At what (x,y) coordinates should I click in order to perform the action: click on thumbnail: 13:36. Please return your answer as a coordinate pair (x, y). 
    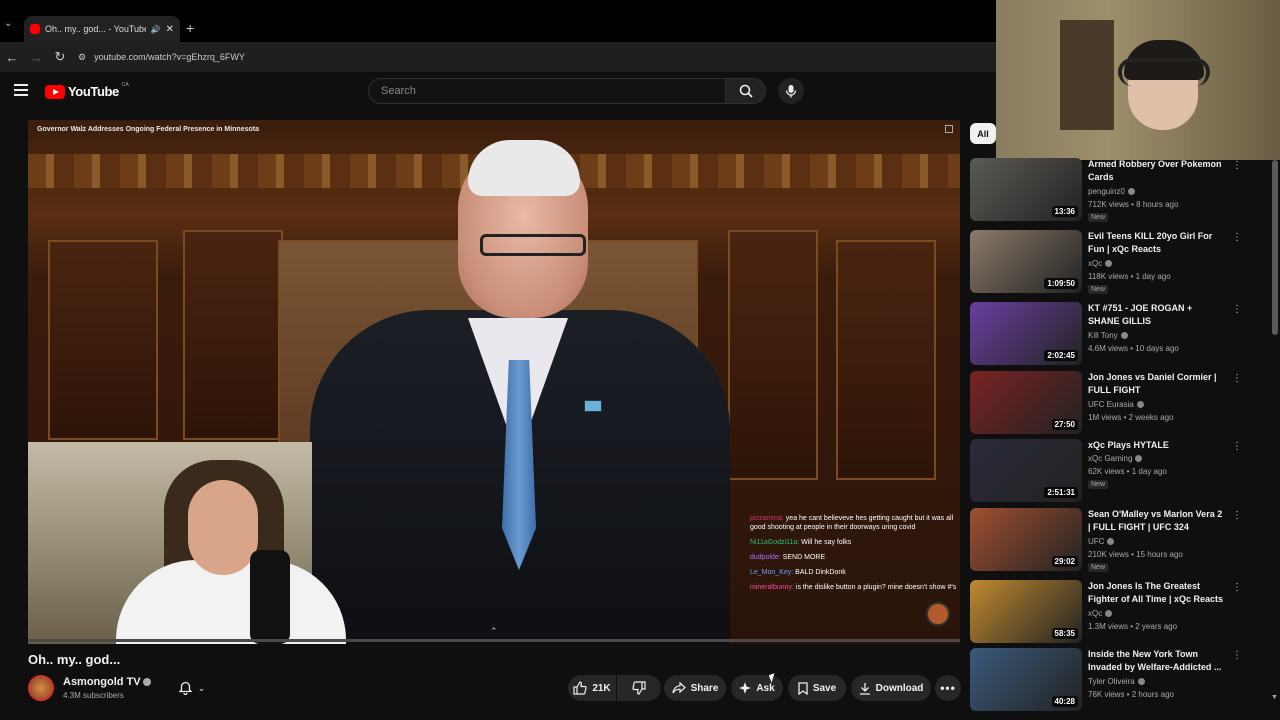
    Looking at the image, I should click on (1026, 189).